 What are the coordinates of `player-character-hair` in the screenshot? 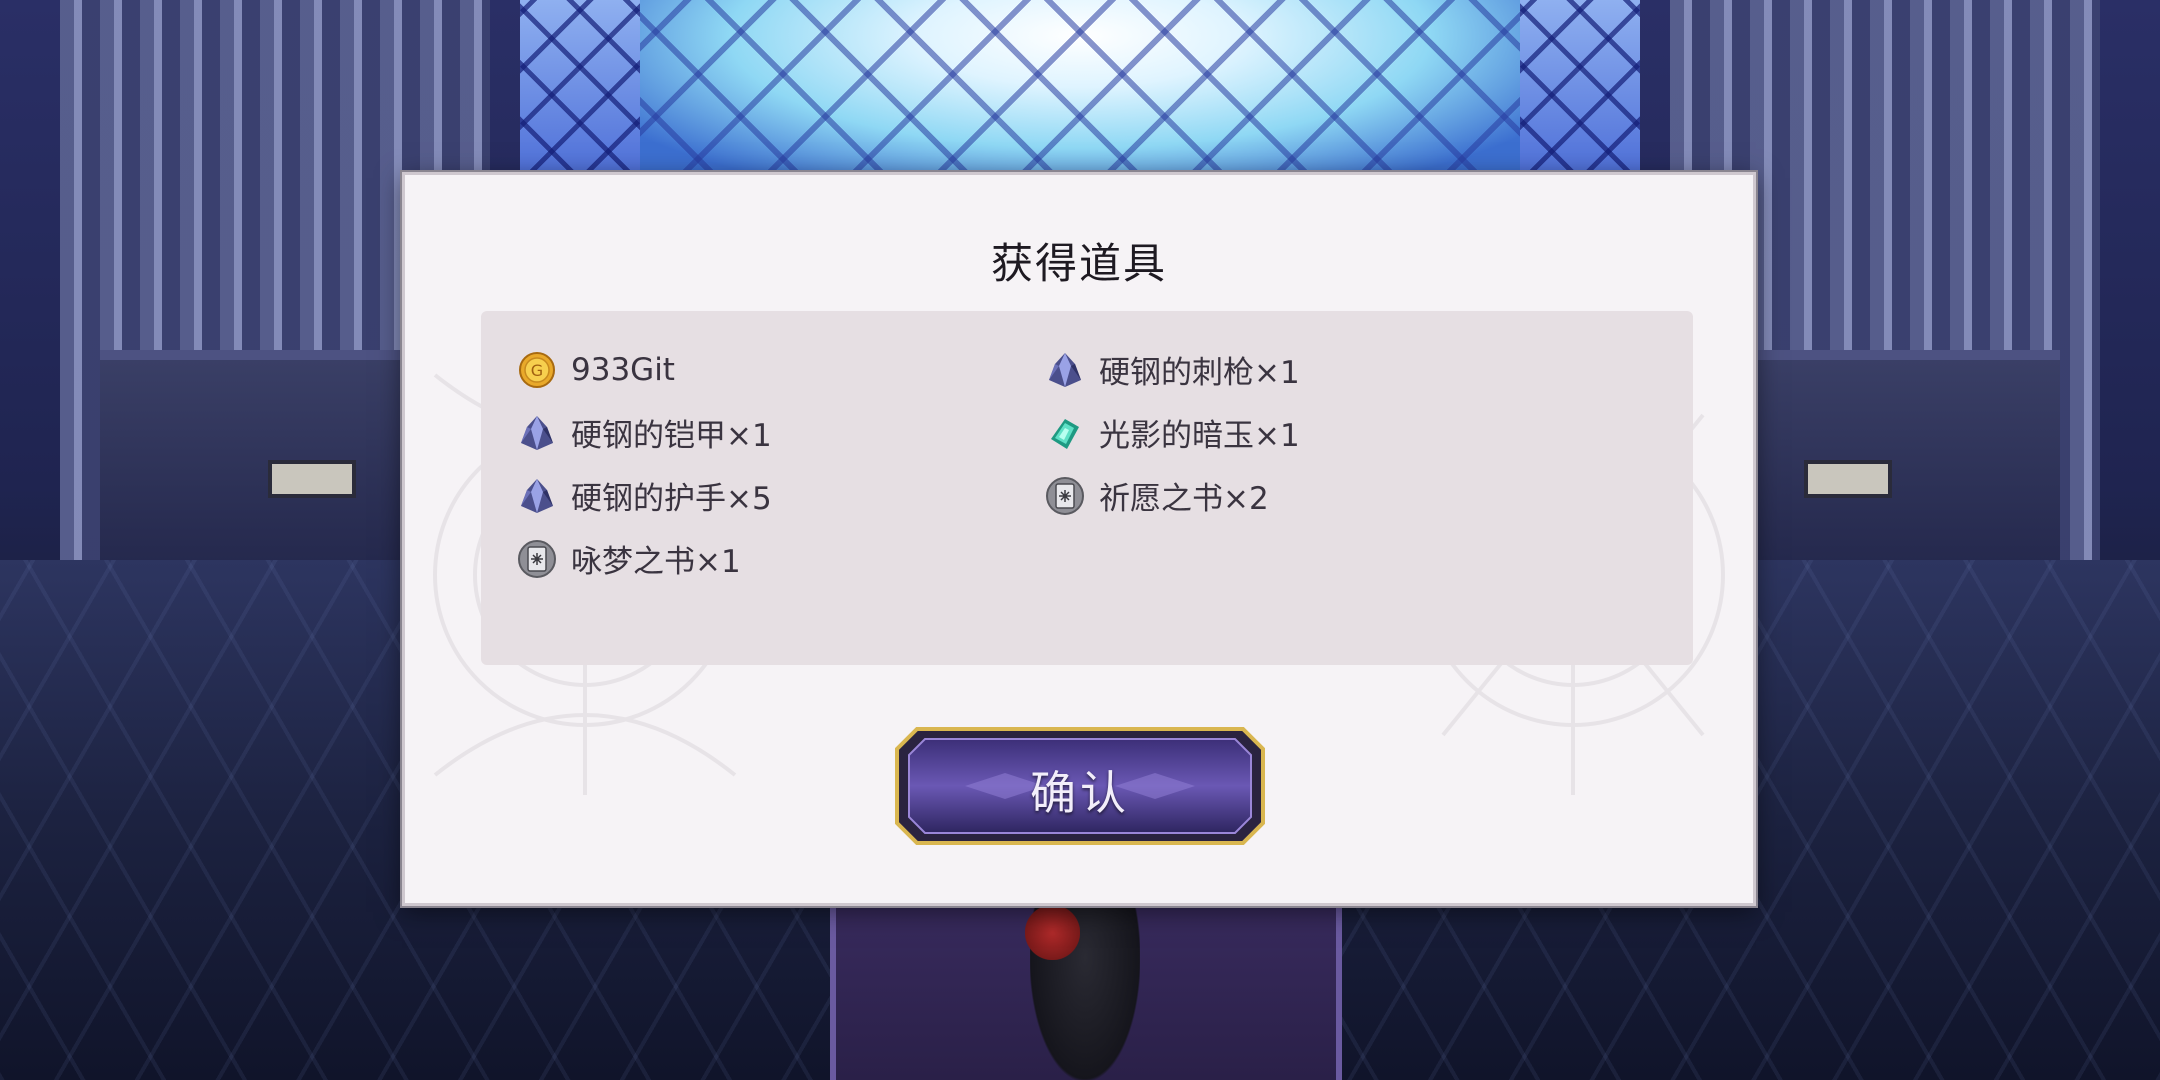 It's located at (1052, 932).